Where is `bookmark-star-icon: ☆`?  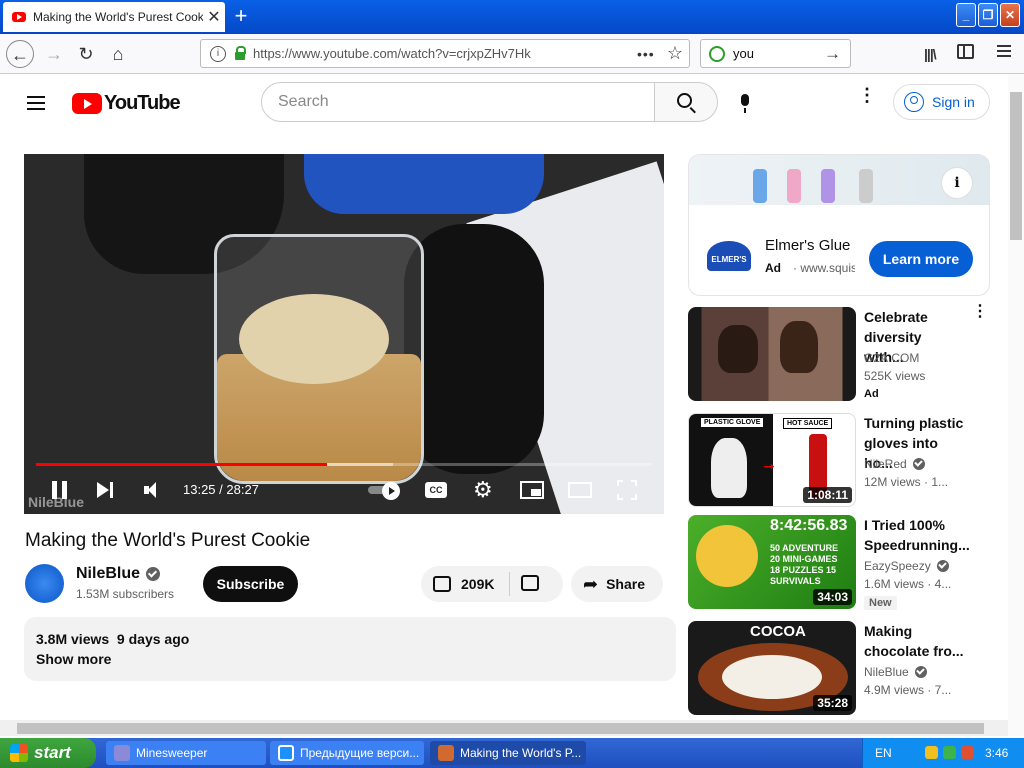 bookmark-star-icon: ☆ is located at coordinates (675, 53).